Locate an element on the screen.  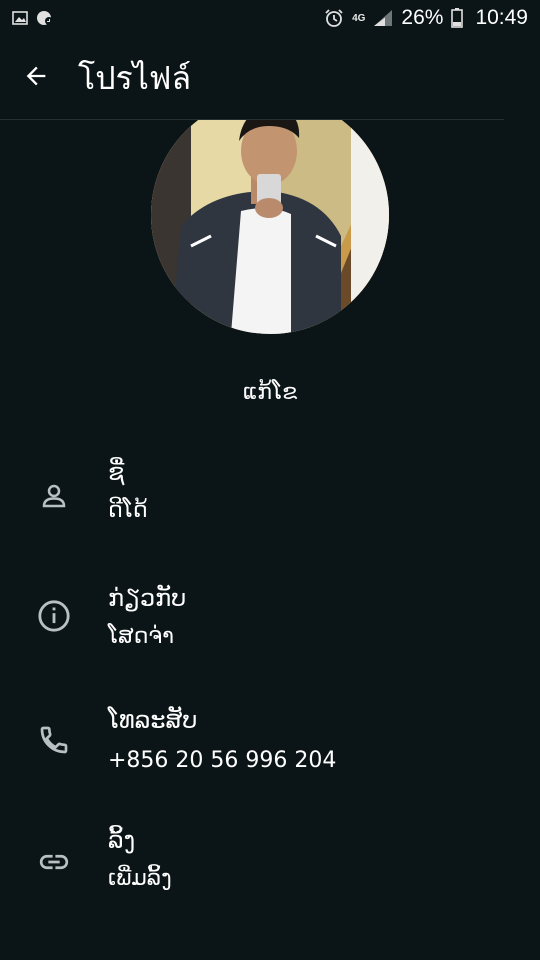
name-value: ດີໂດ້ is located at coordinates (128, 510).